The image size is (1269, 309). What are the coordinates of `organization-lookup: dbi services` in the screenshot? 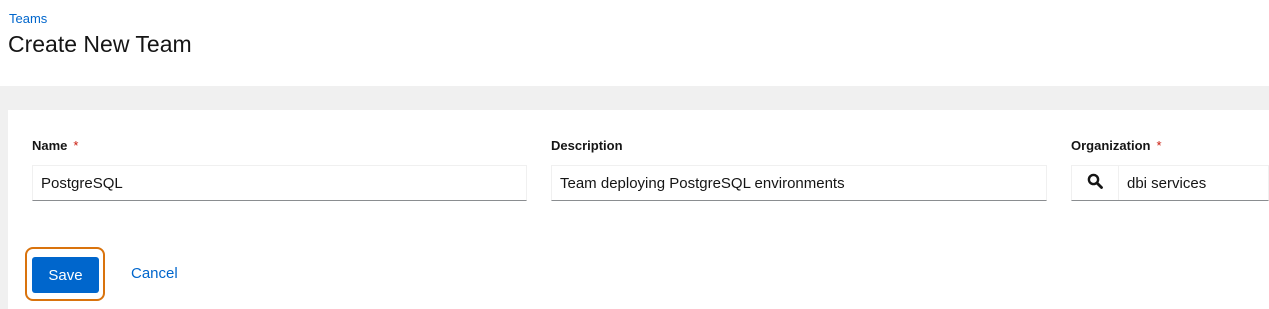 It's located at (1170, 183).